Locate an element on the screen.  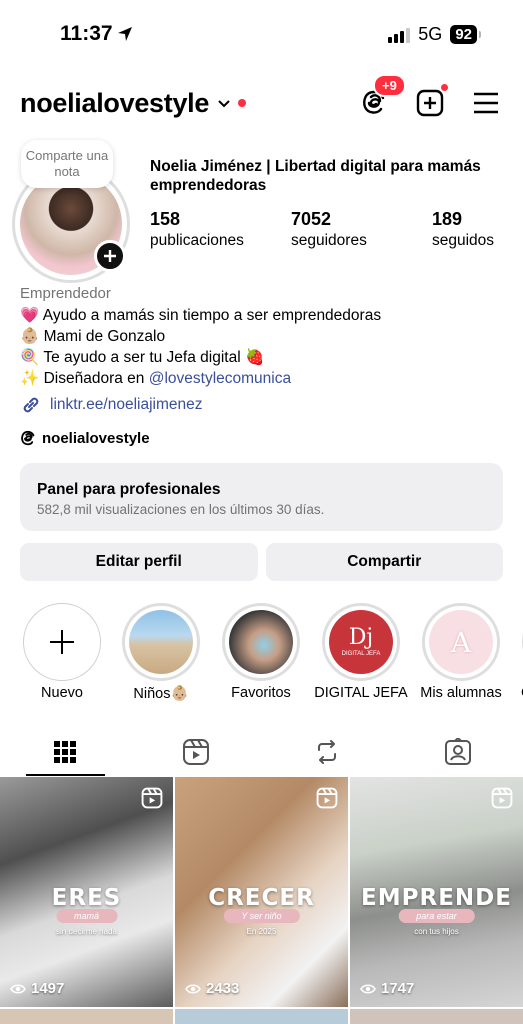
highlight-digital-jefa: Dj DIGITAL JEFA DIGITAL JEFA is located at coordinates (361, 652).